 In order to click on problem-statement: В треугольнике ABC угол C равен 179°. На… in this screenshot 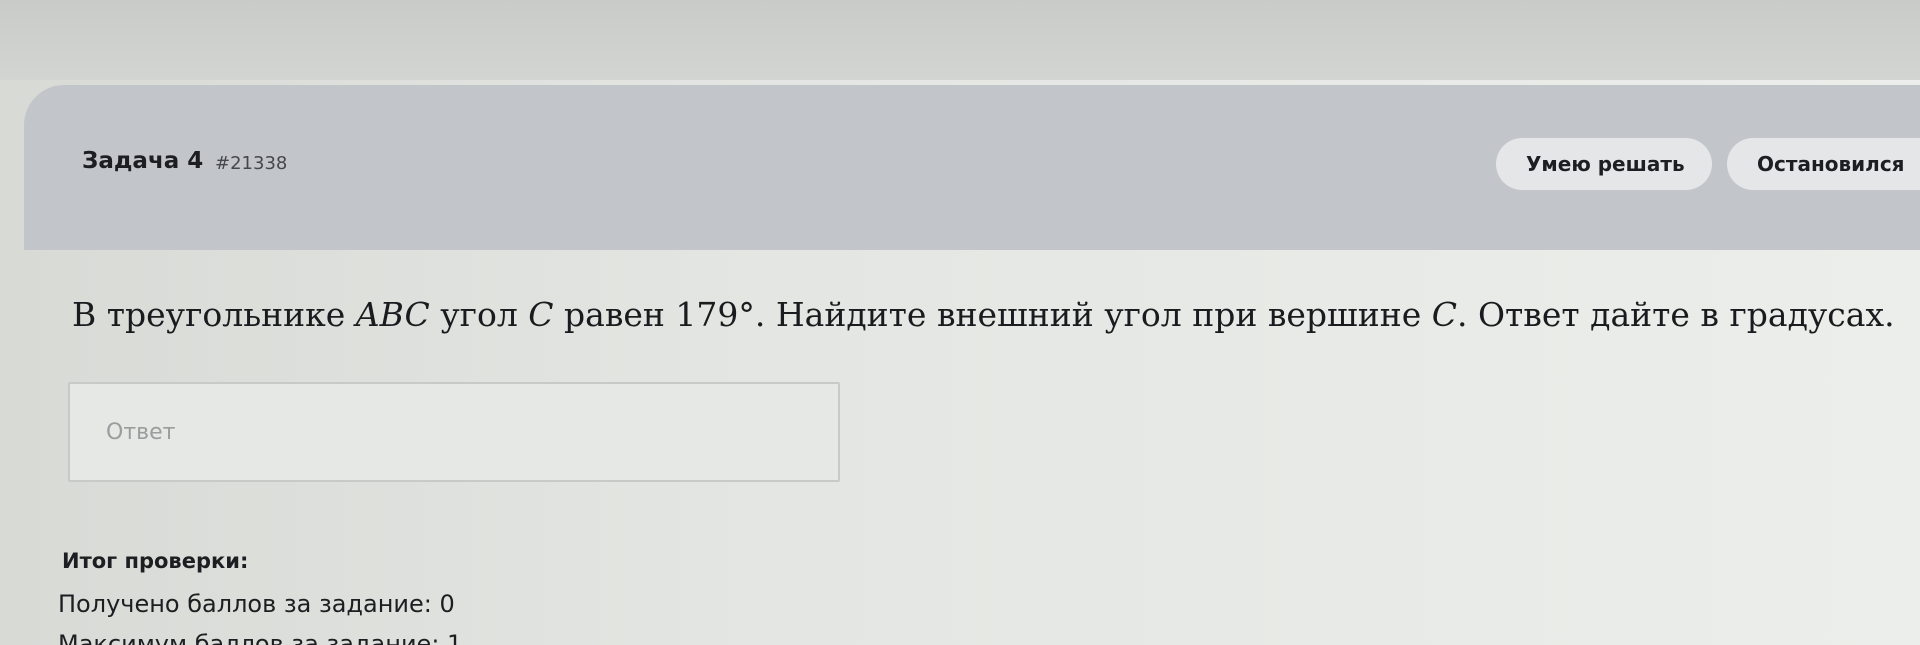, I will do `click(983, 314)`.